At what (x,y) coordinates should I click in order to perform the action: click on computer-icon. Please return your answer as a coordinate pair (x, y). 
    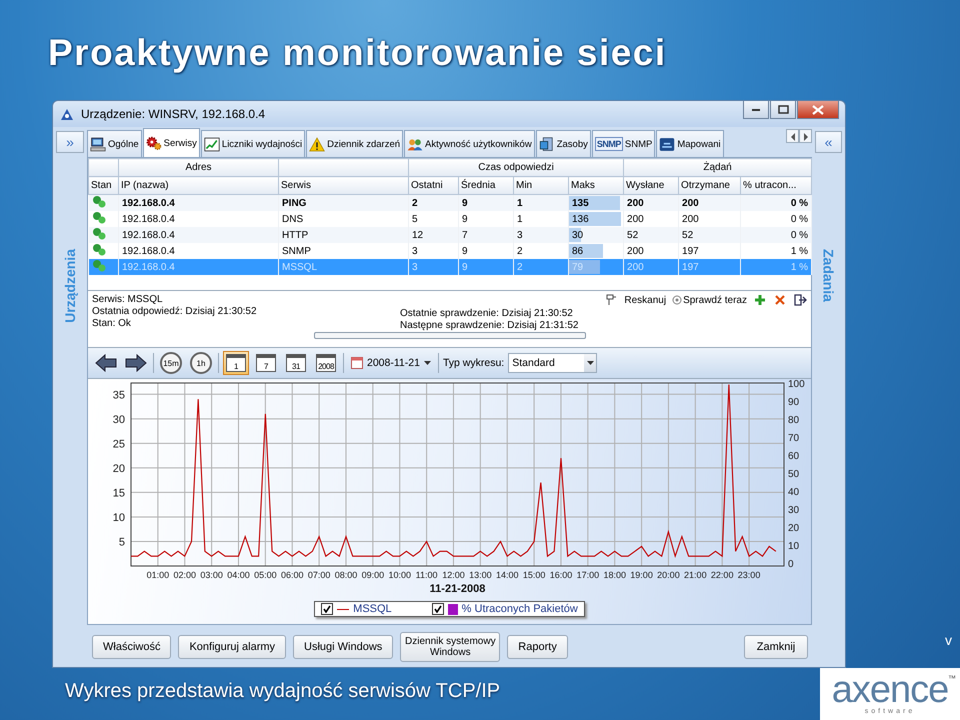
    Looking at the image, I should click on (98, 144).